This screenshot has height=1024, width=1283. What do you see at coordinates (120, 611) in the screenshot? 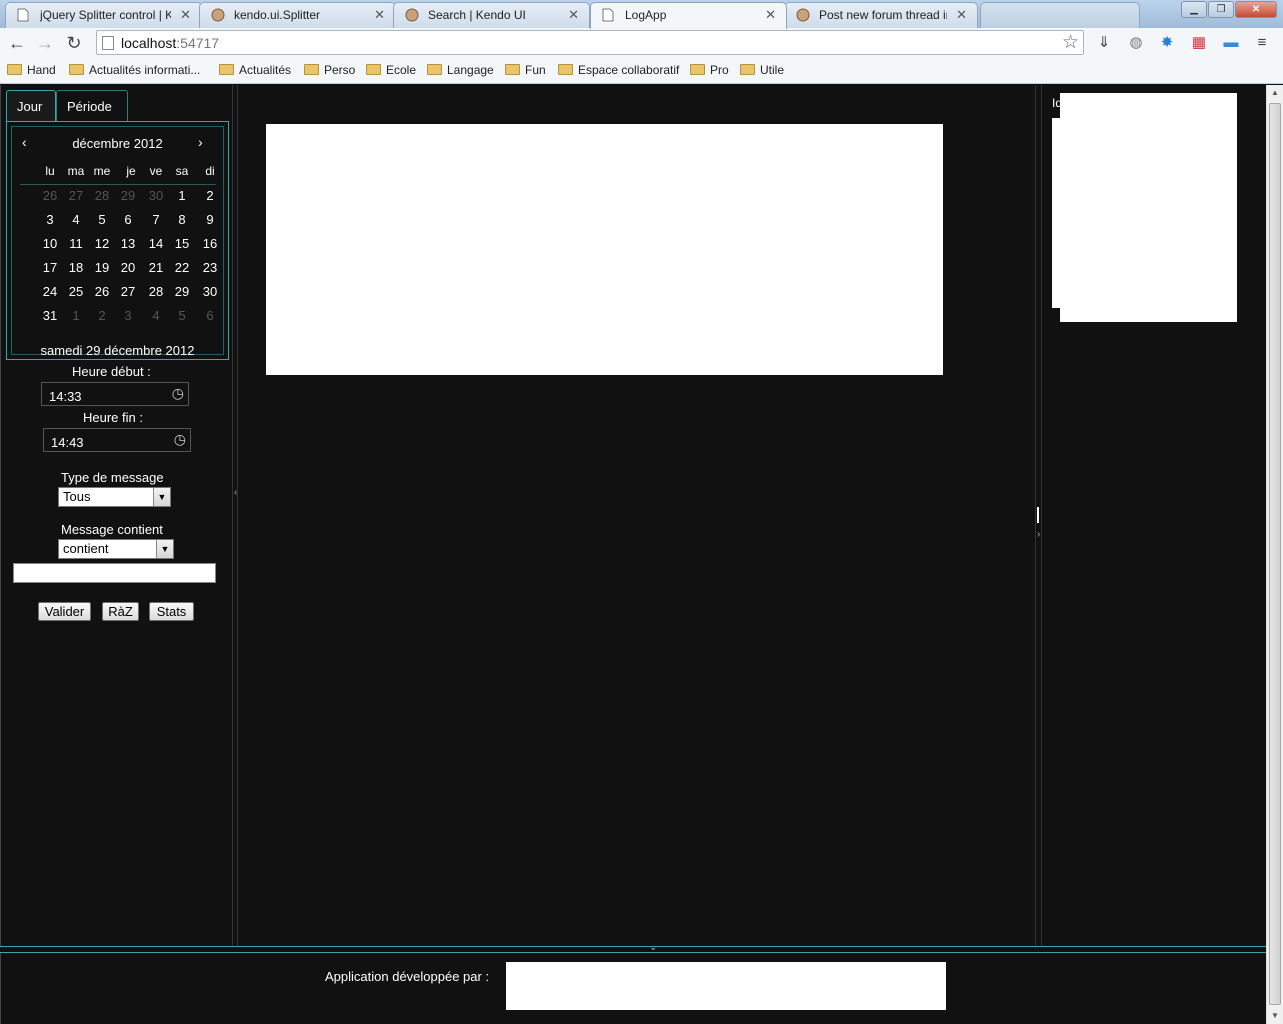
I see `reset-button: RàZ` at bounding box center [120, 611].